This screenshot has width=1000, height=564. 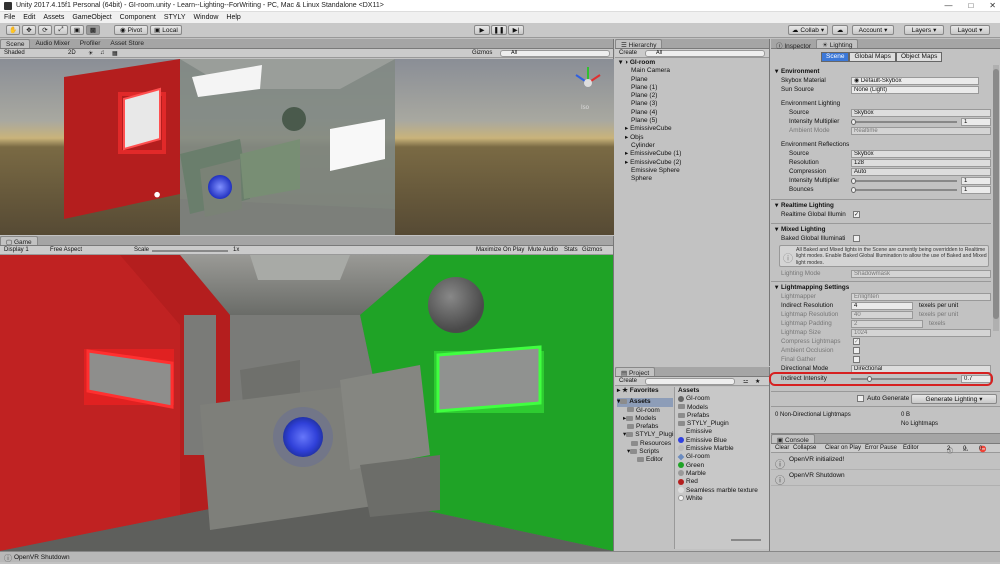 I want to click on project-search-input, so click(x=690, y=381).